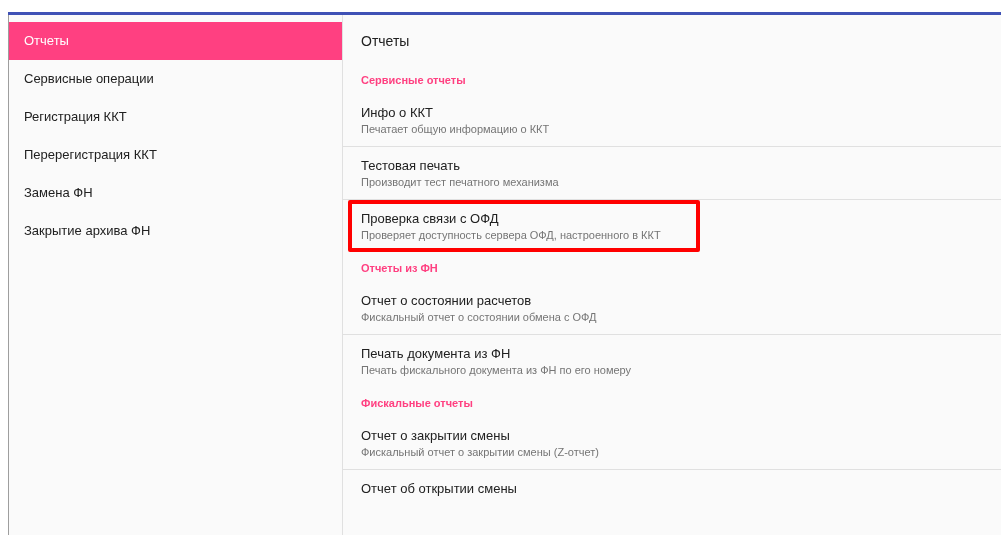 The height and width of the screenshot is (535, 1001). What do you see at coordinates (430, 218) in the screenshot?
I see `item-title: Проверка связи с ОФД` at bounding box center [430, 218].